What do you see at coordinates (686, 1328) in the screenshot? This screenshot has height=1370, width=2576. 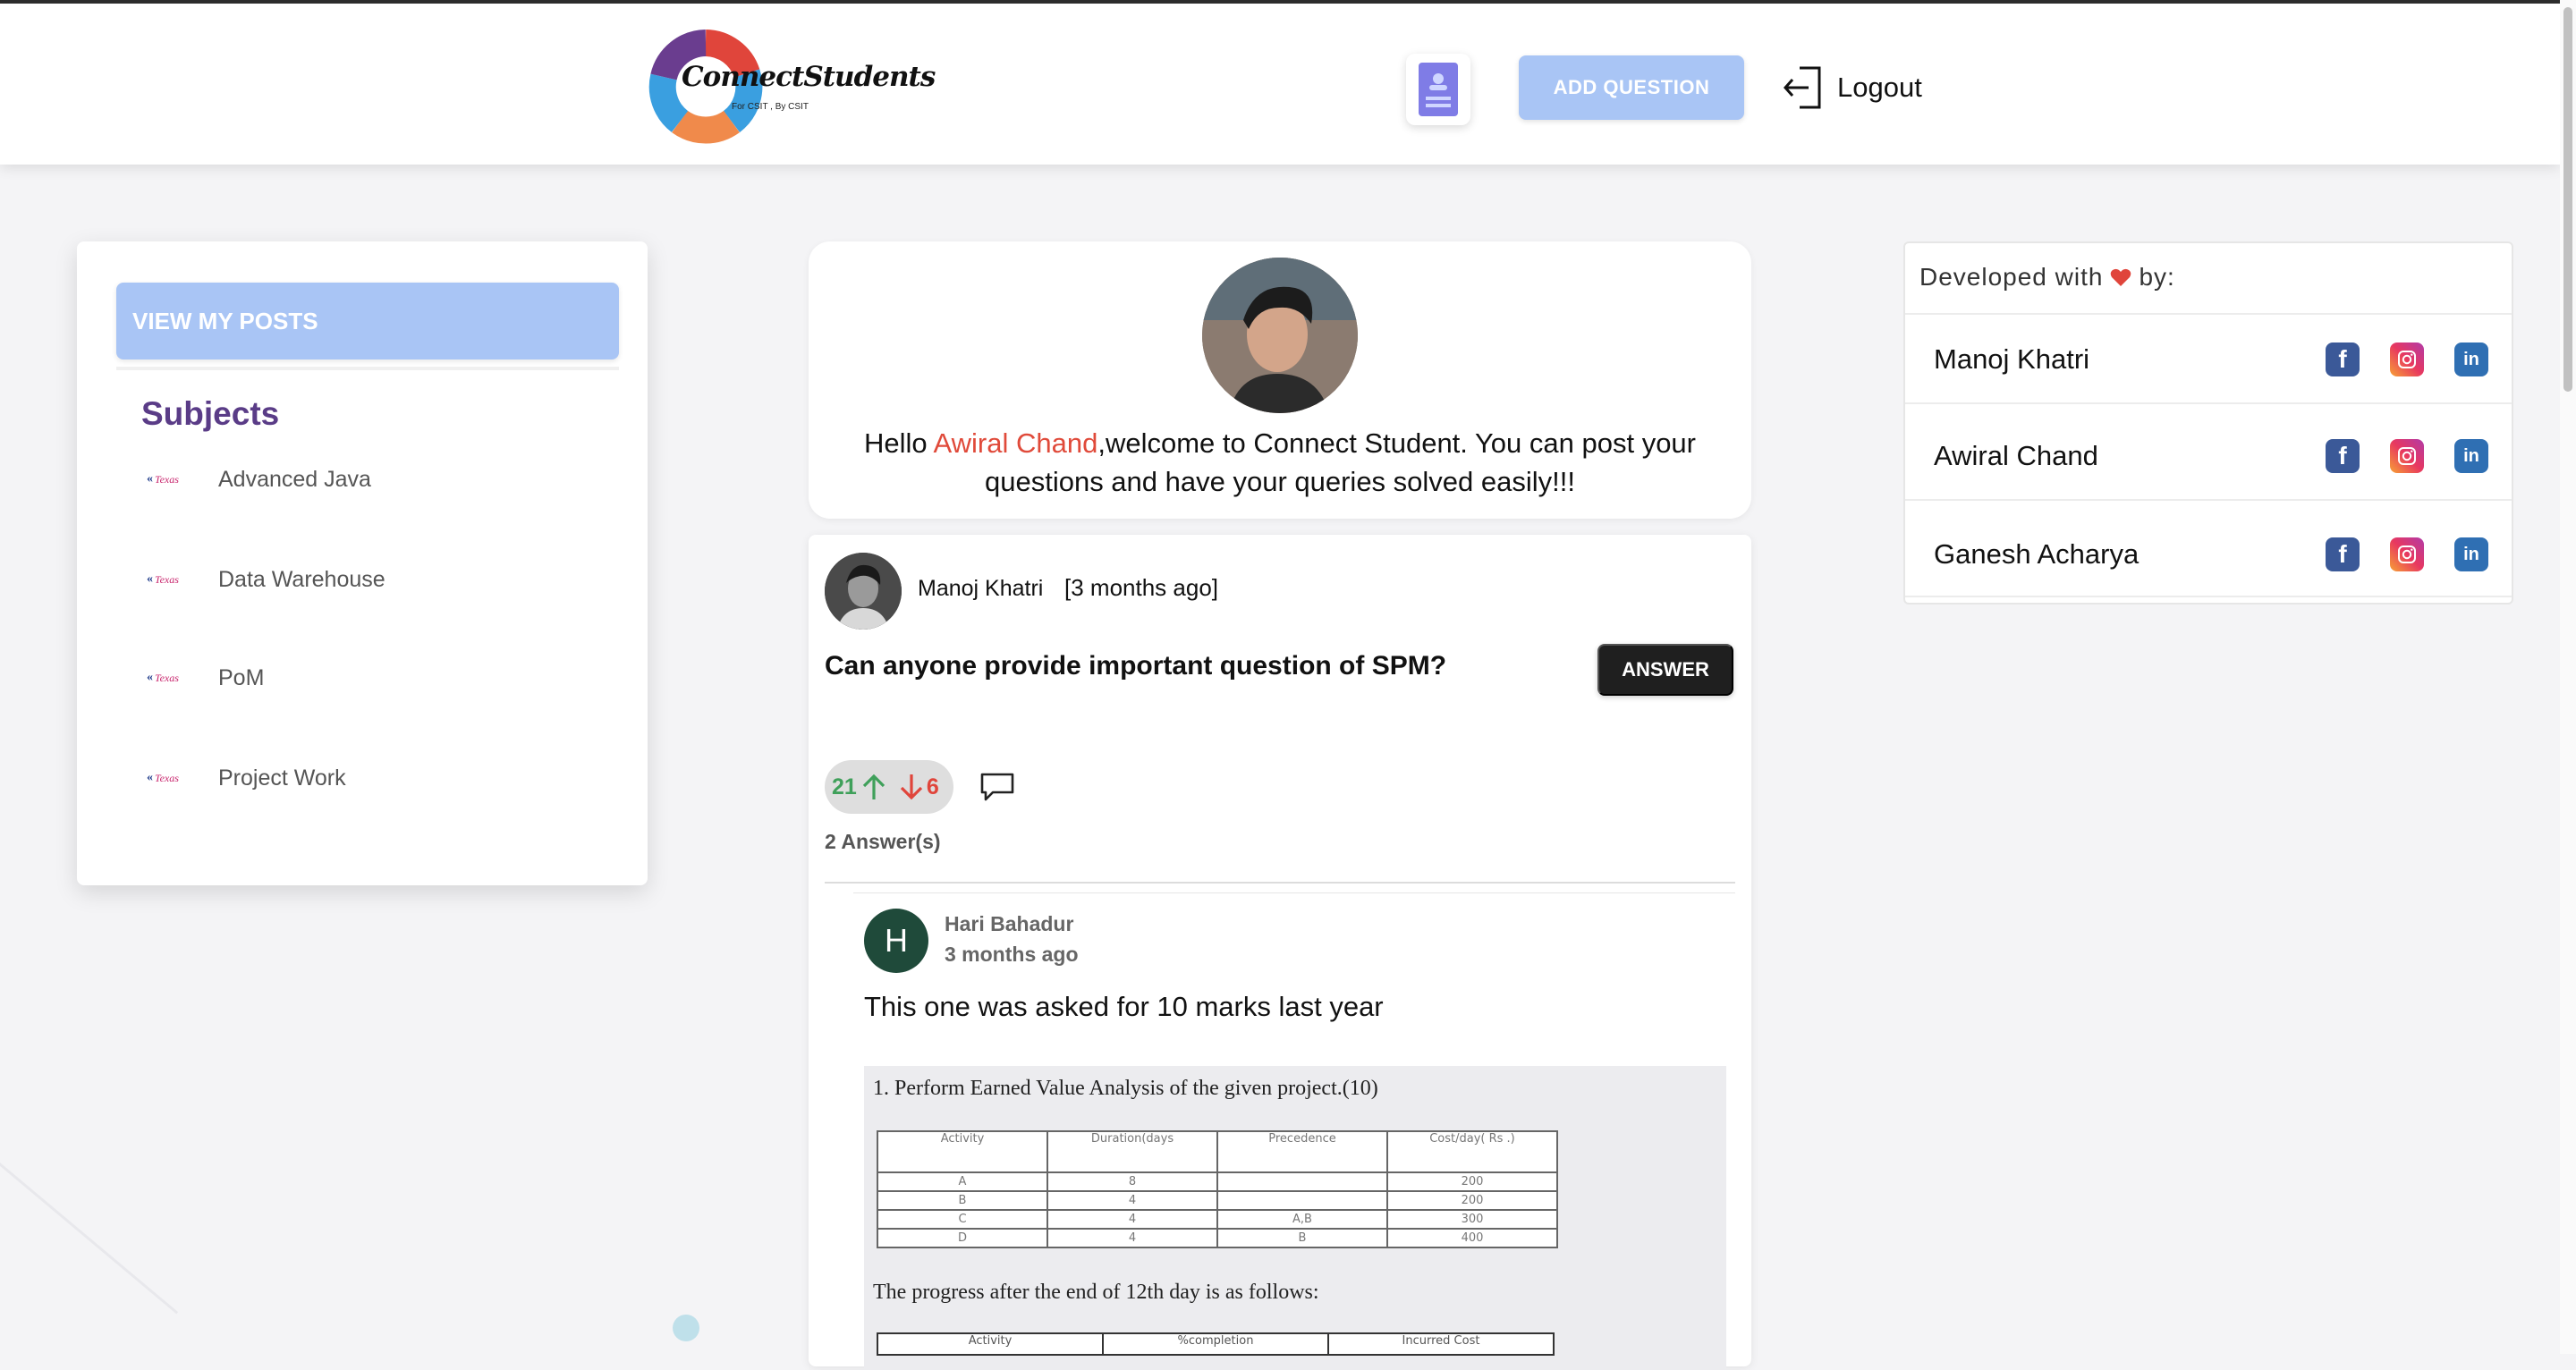 I see `background-dot` at bounding box center [686, 1328].